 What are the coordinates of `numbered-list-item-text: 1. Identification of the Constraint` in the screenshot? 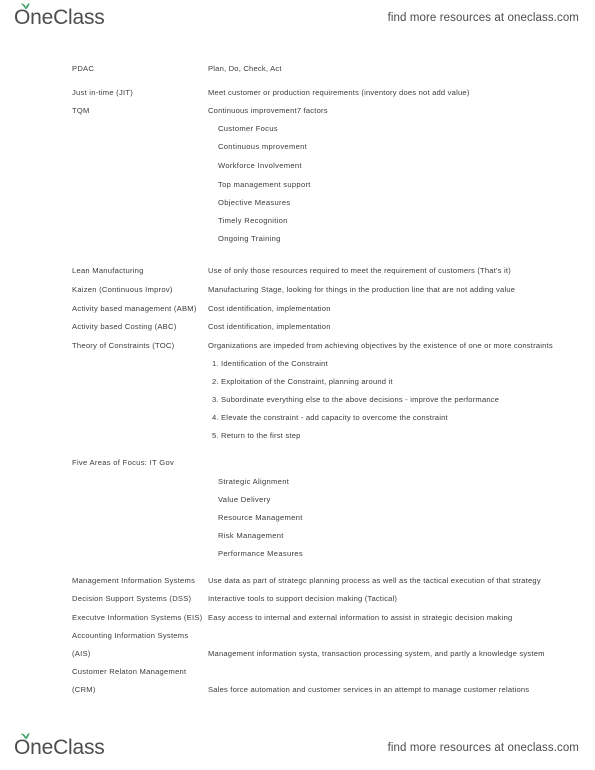 It's located at (270, 363).